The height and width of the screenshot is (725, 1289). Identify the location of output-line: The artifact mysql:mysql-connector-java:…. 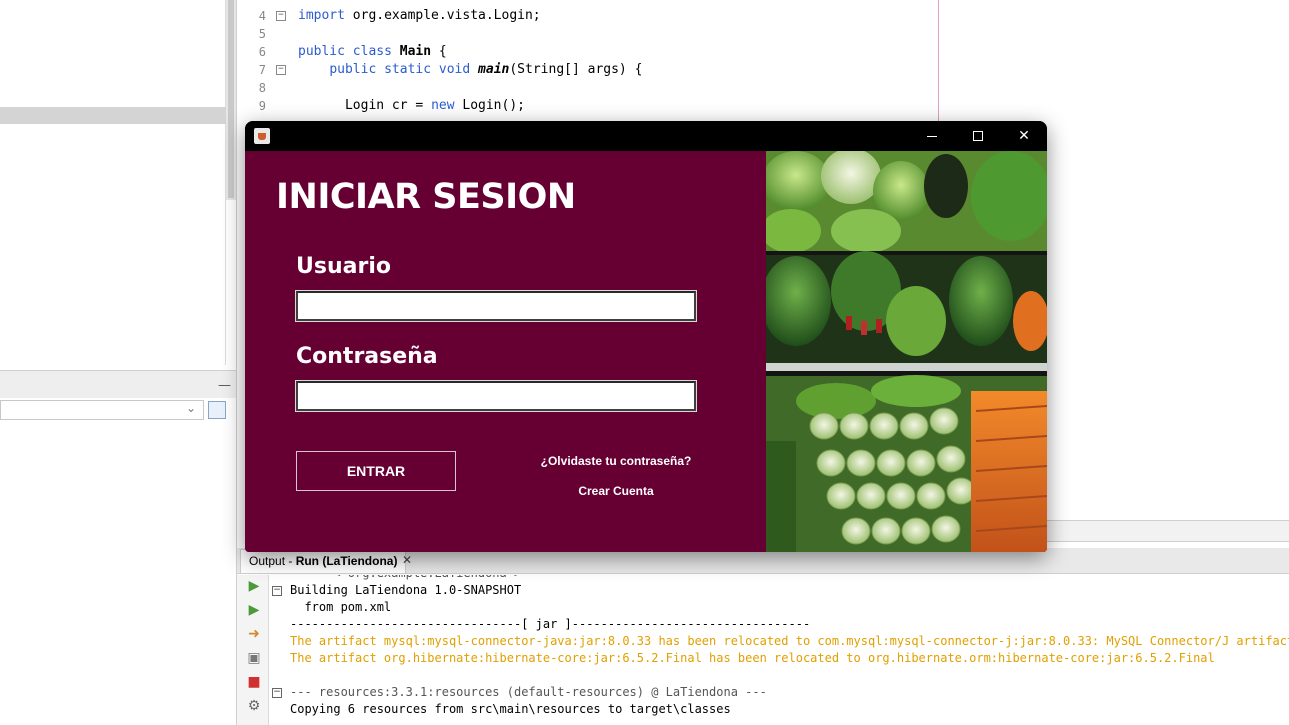
(789, 641).